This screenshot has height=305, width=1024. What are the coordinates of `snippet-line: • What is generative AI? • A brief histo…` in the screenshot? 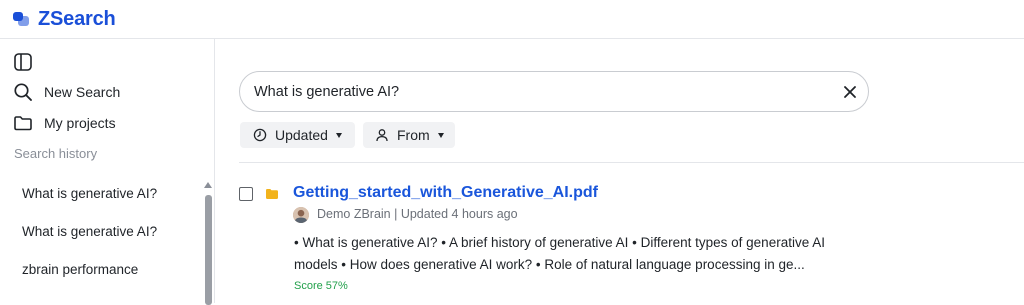 It's located at (559, 242).